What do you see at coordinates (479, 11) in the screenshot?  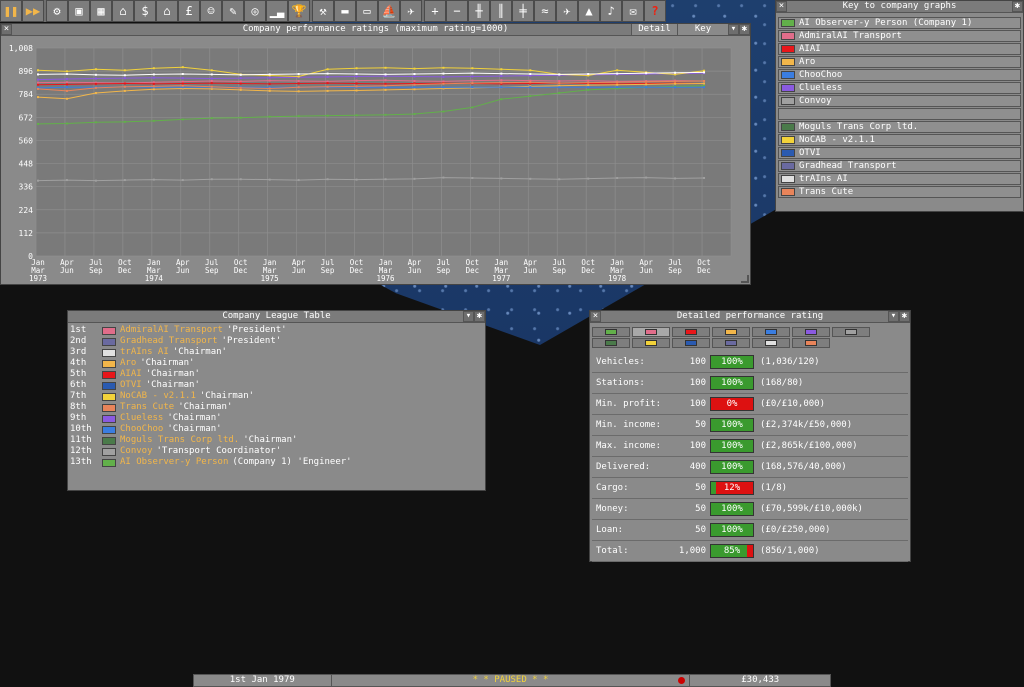 I see `build-rail-icon: ╫` at bounding box center [479, 11].